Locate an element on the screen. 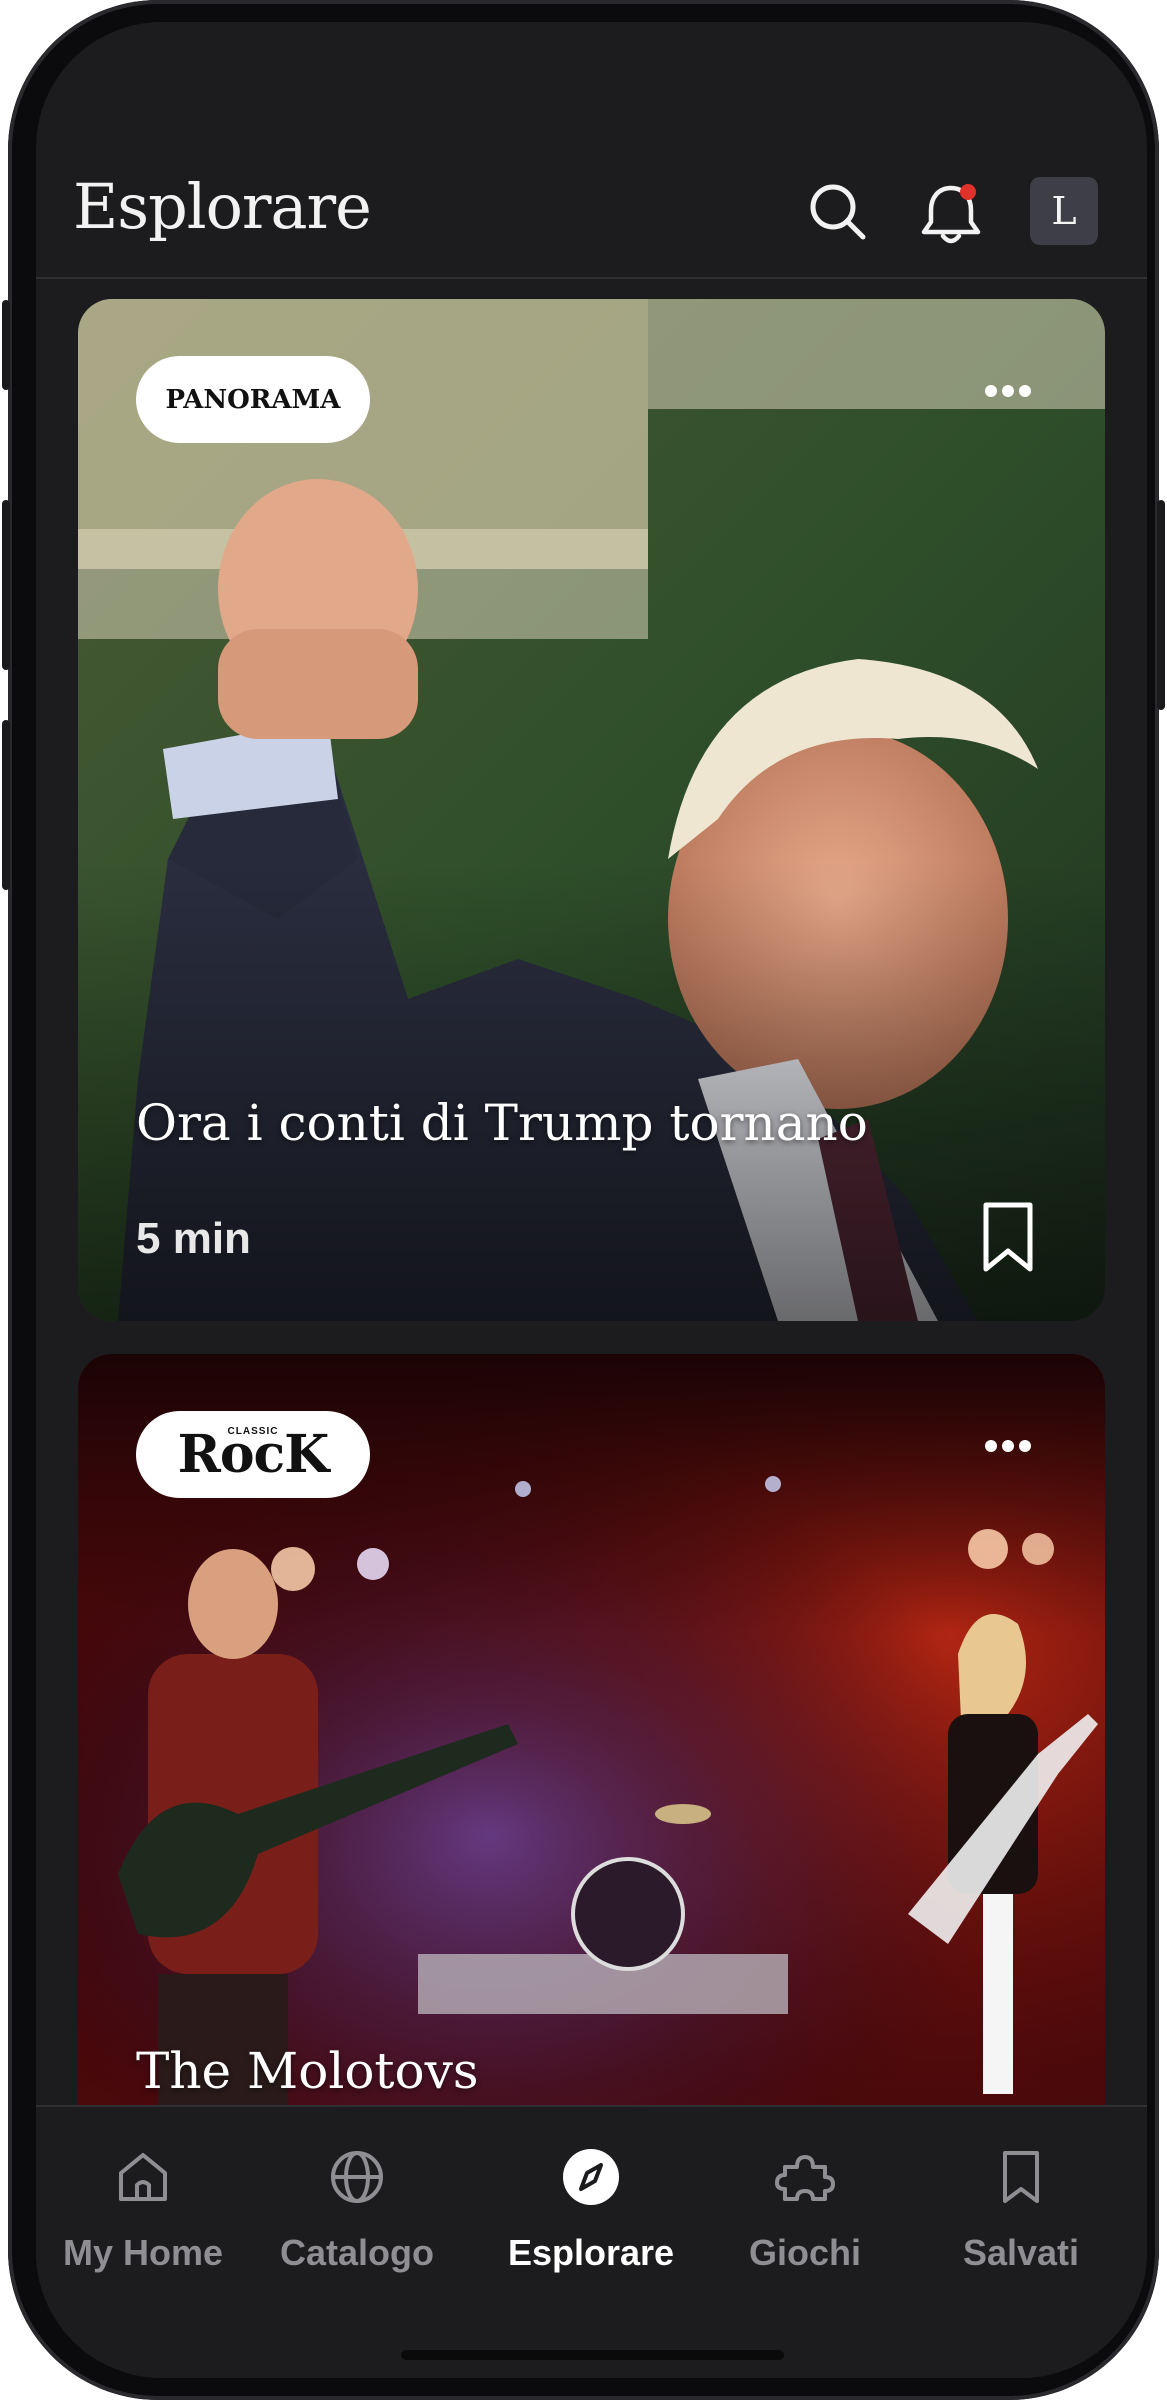 The image size is (1167, 2400). notifications-bell-icon is located at coordinates (951, 217).